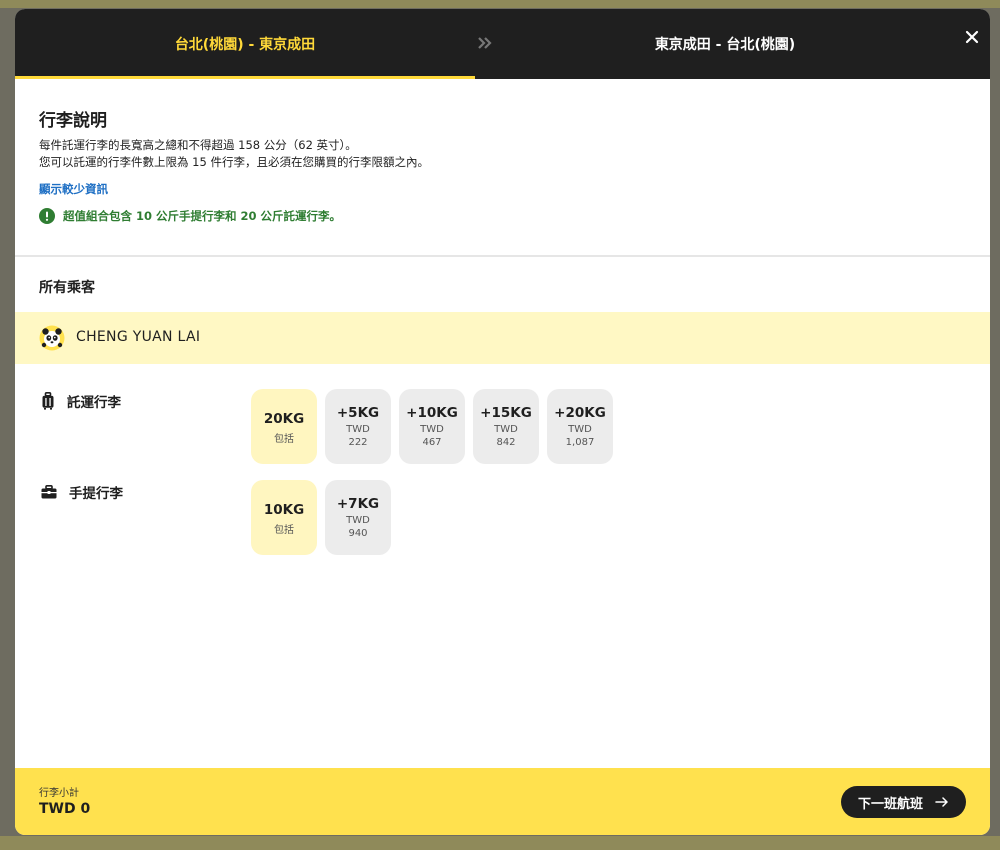  I want to click on avatar-icon, so click(52, 338).